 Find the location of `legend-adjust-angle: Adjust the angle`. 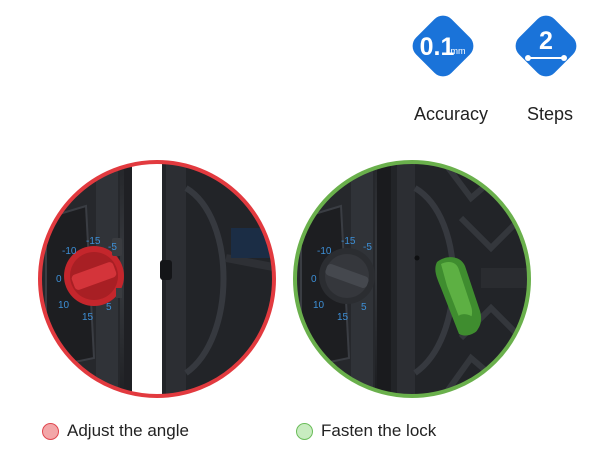

legend-adjust-angle: Adjust the angle is located at coordinates (115, 431).